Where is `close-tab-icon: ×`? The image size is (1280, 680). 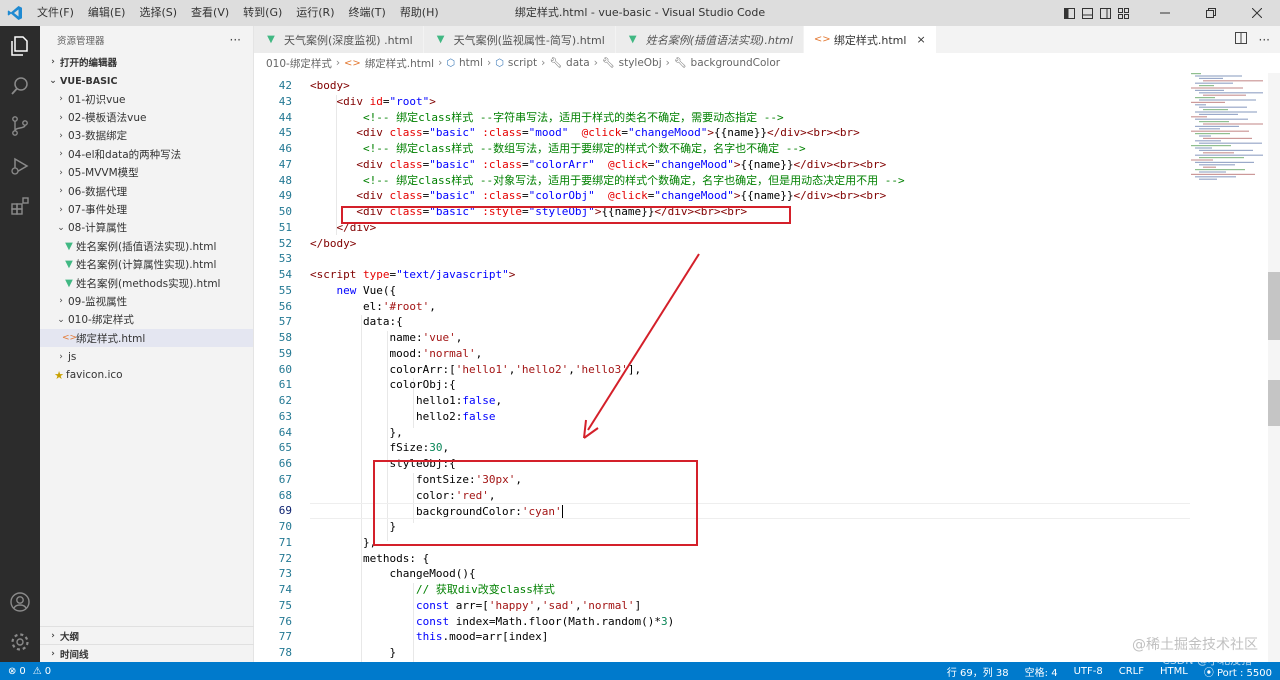
close-tab-icon: × is located at coordinates (920, 39).